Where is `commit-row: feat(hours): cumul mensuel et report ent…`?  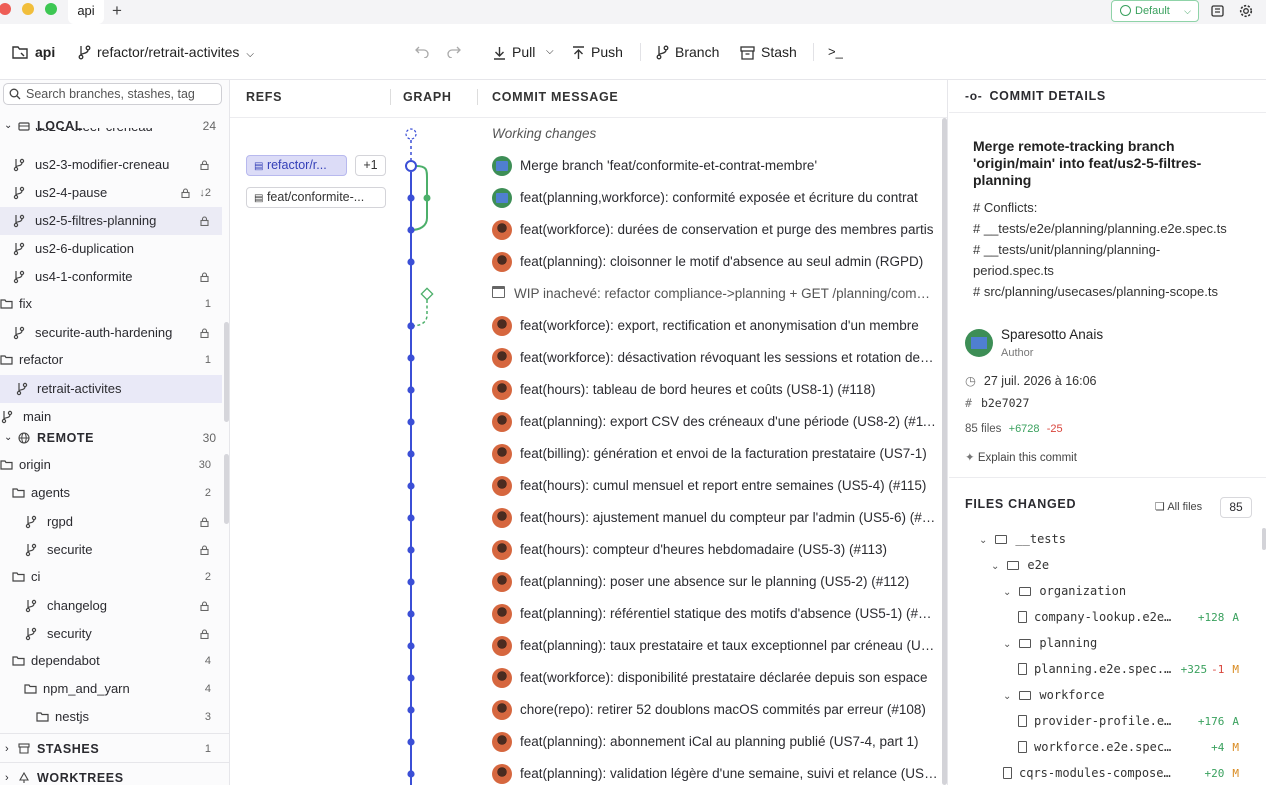 commit-row: feat(hours): cumul mensuel et report ent… is located at coordinates (729, 486).